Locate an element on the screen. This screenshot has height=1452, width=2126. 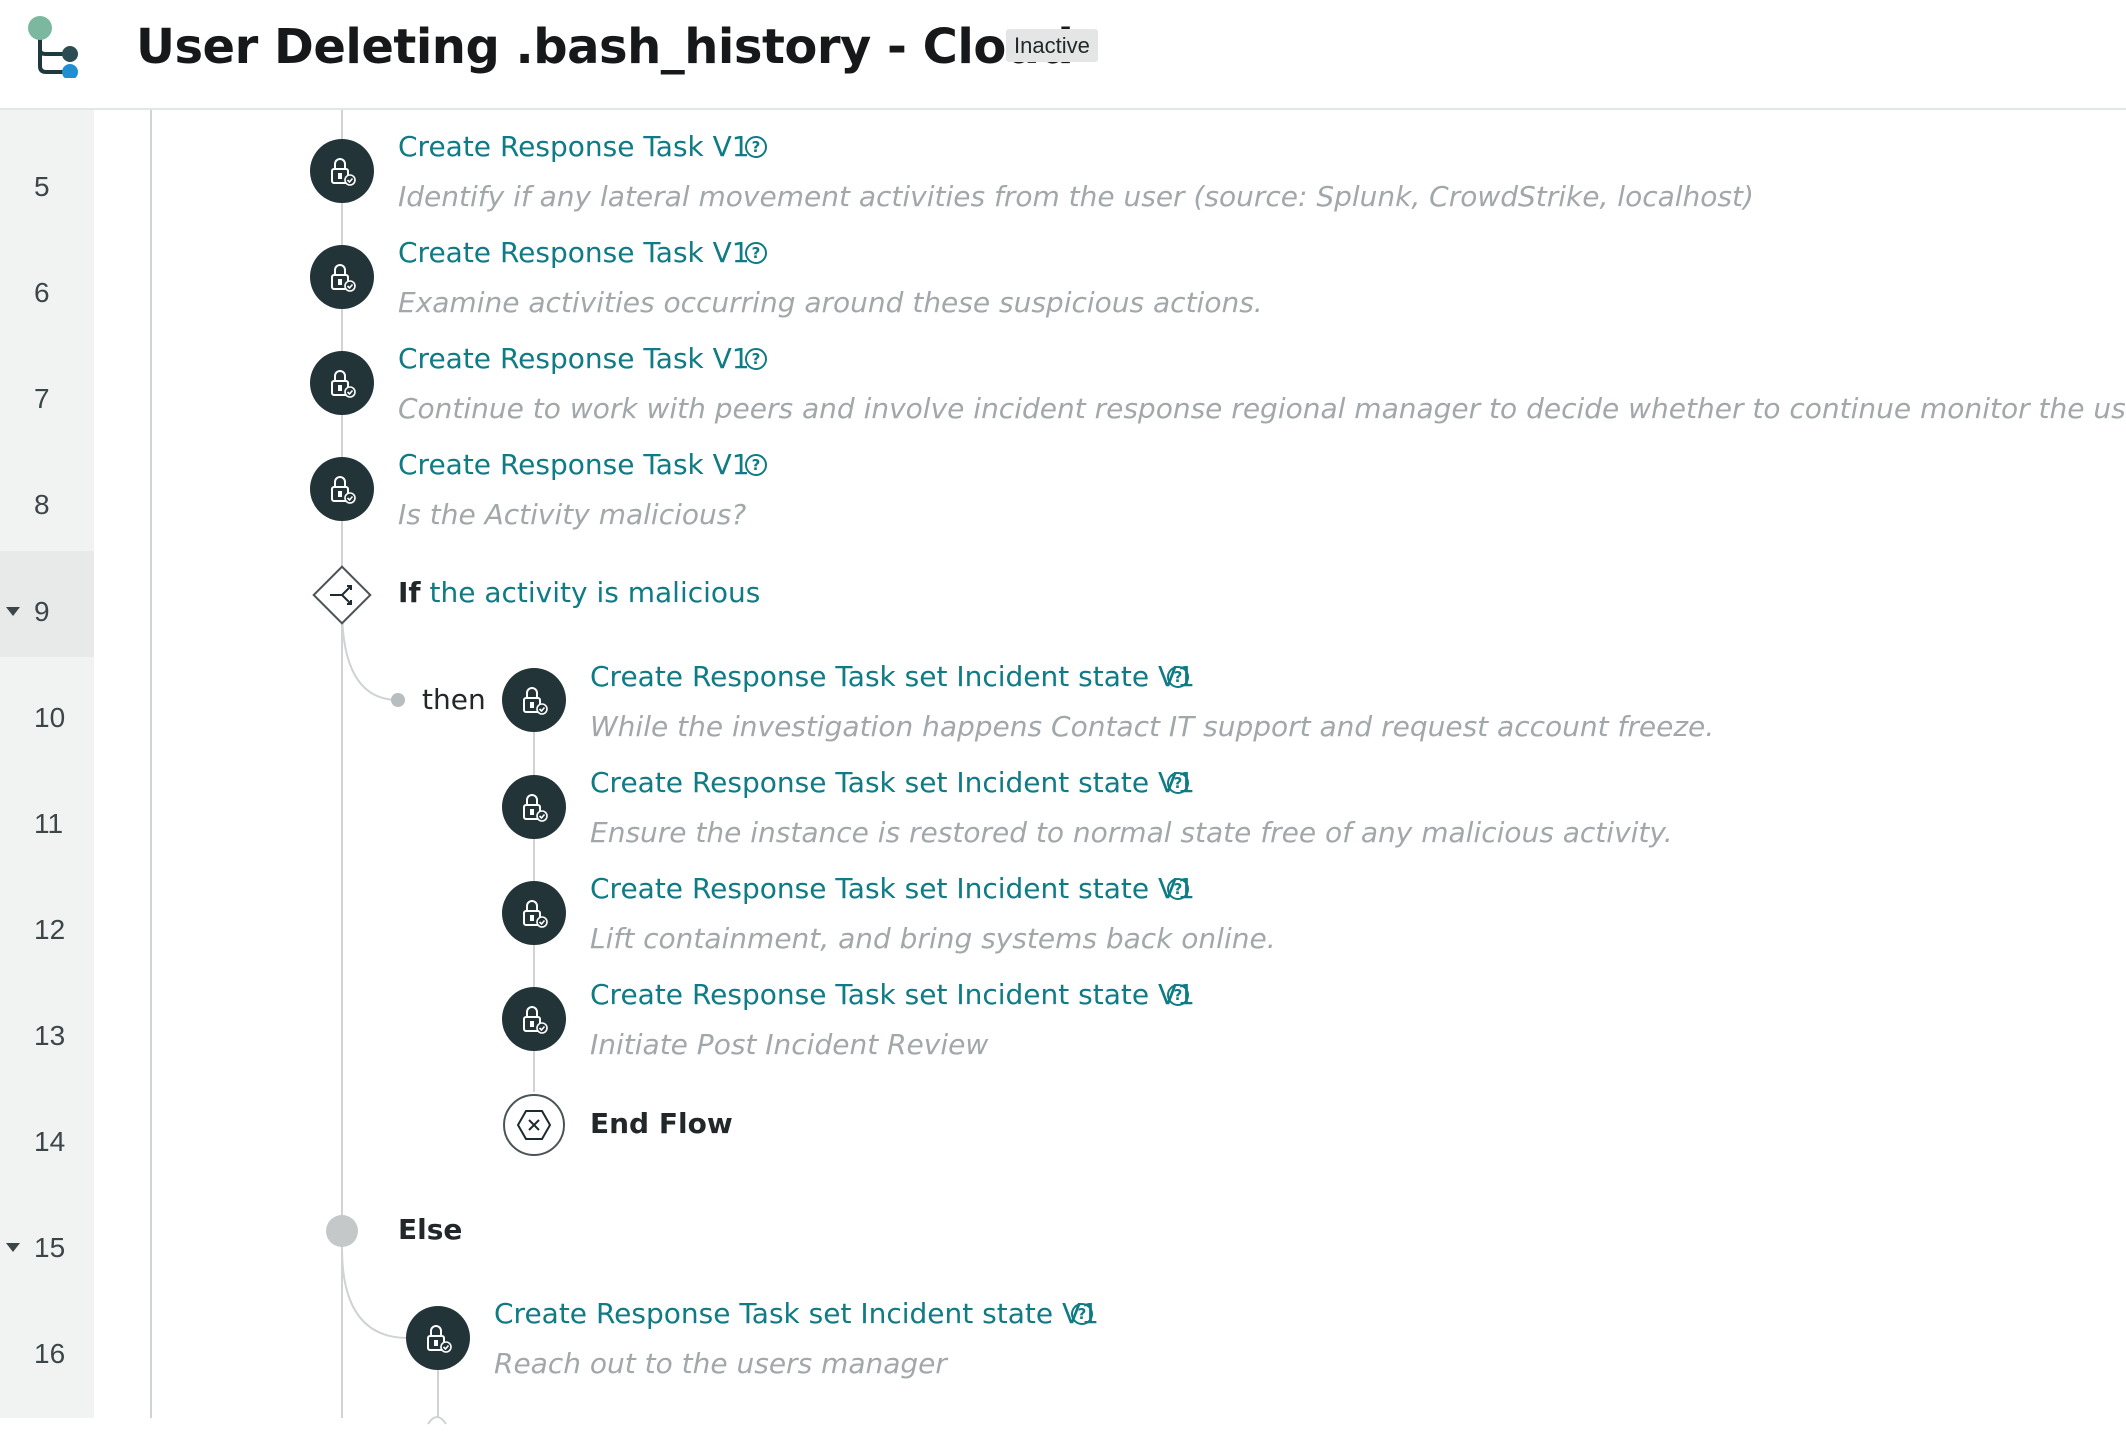
step-description: Reach out to the users manager is located at coordinates (720, 1363).